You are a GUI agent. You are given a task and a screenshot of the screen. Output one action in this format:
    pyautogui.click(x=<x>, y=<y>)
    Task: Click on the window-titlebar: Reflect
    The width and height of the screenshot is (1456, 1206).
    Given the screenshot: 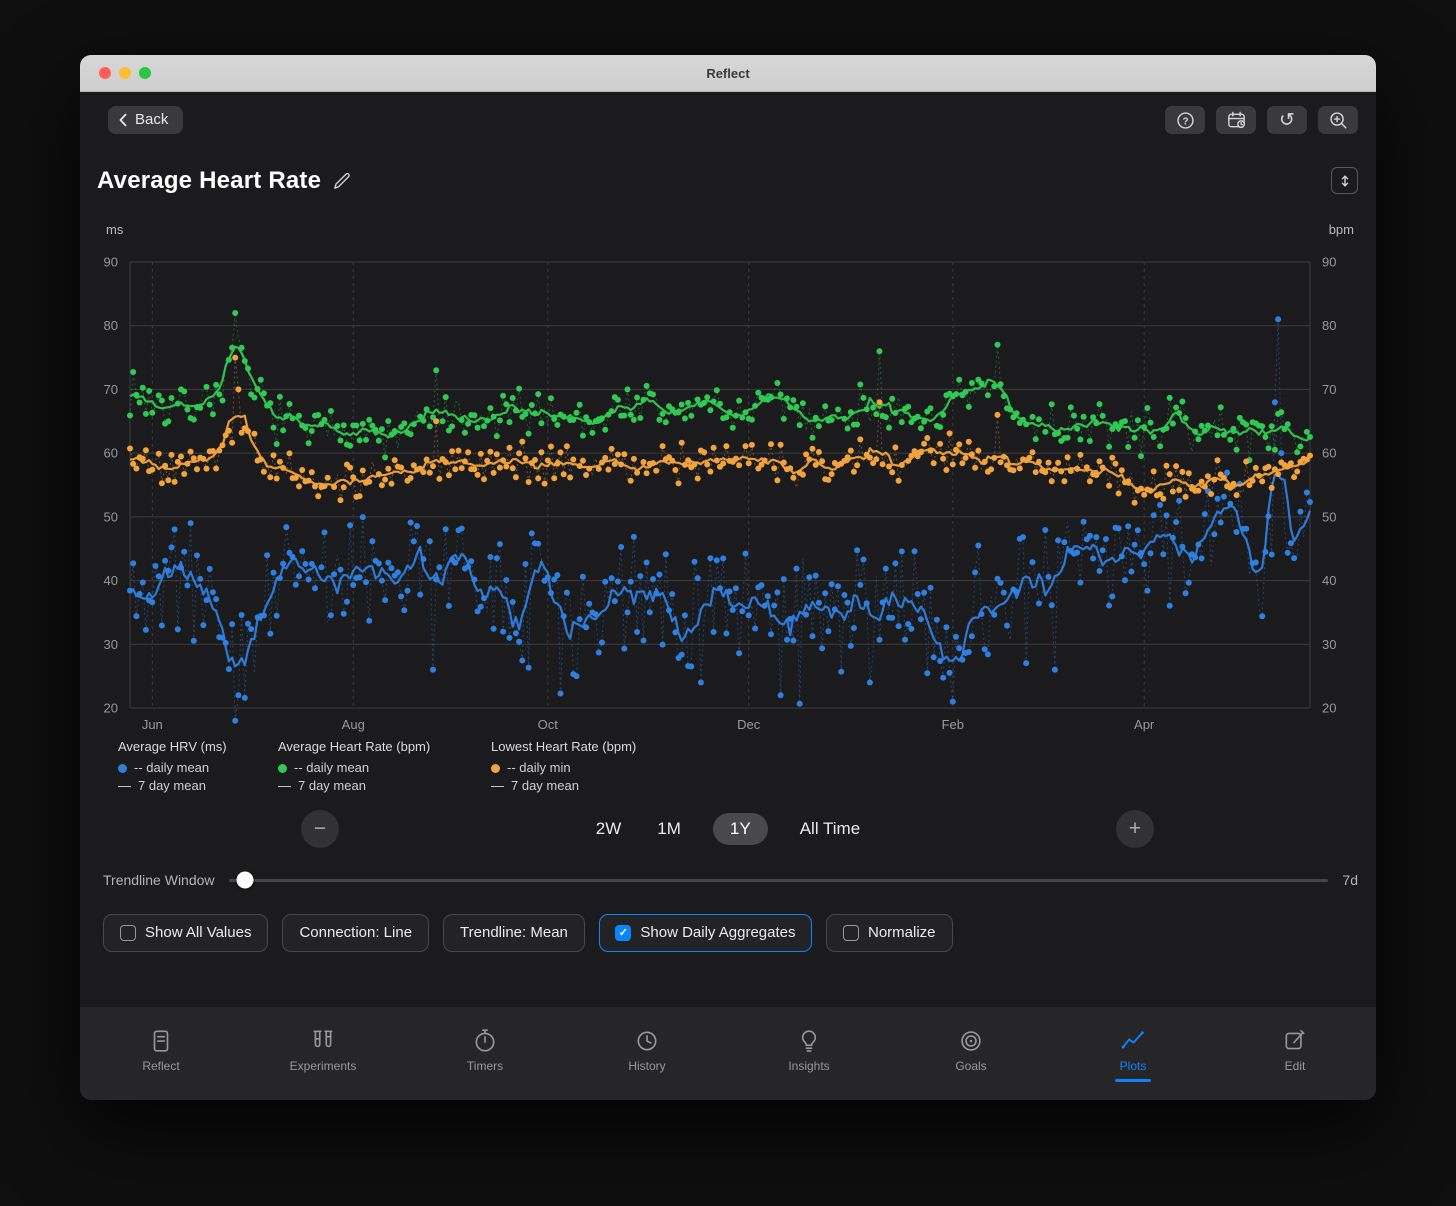 What is the action you would take?
    pyautogui.click(x=728, y=73)
    